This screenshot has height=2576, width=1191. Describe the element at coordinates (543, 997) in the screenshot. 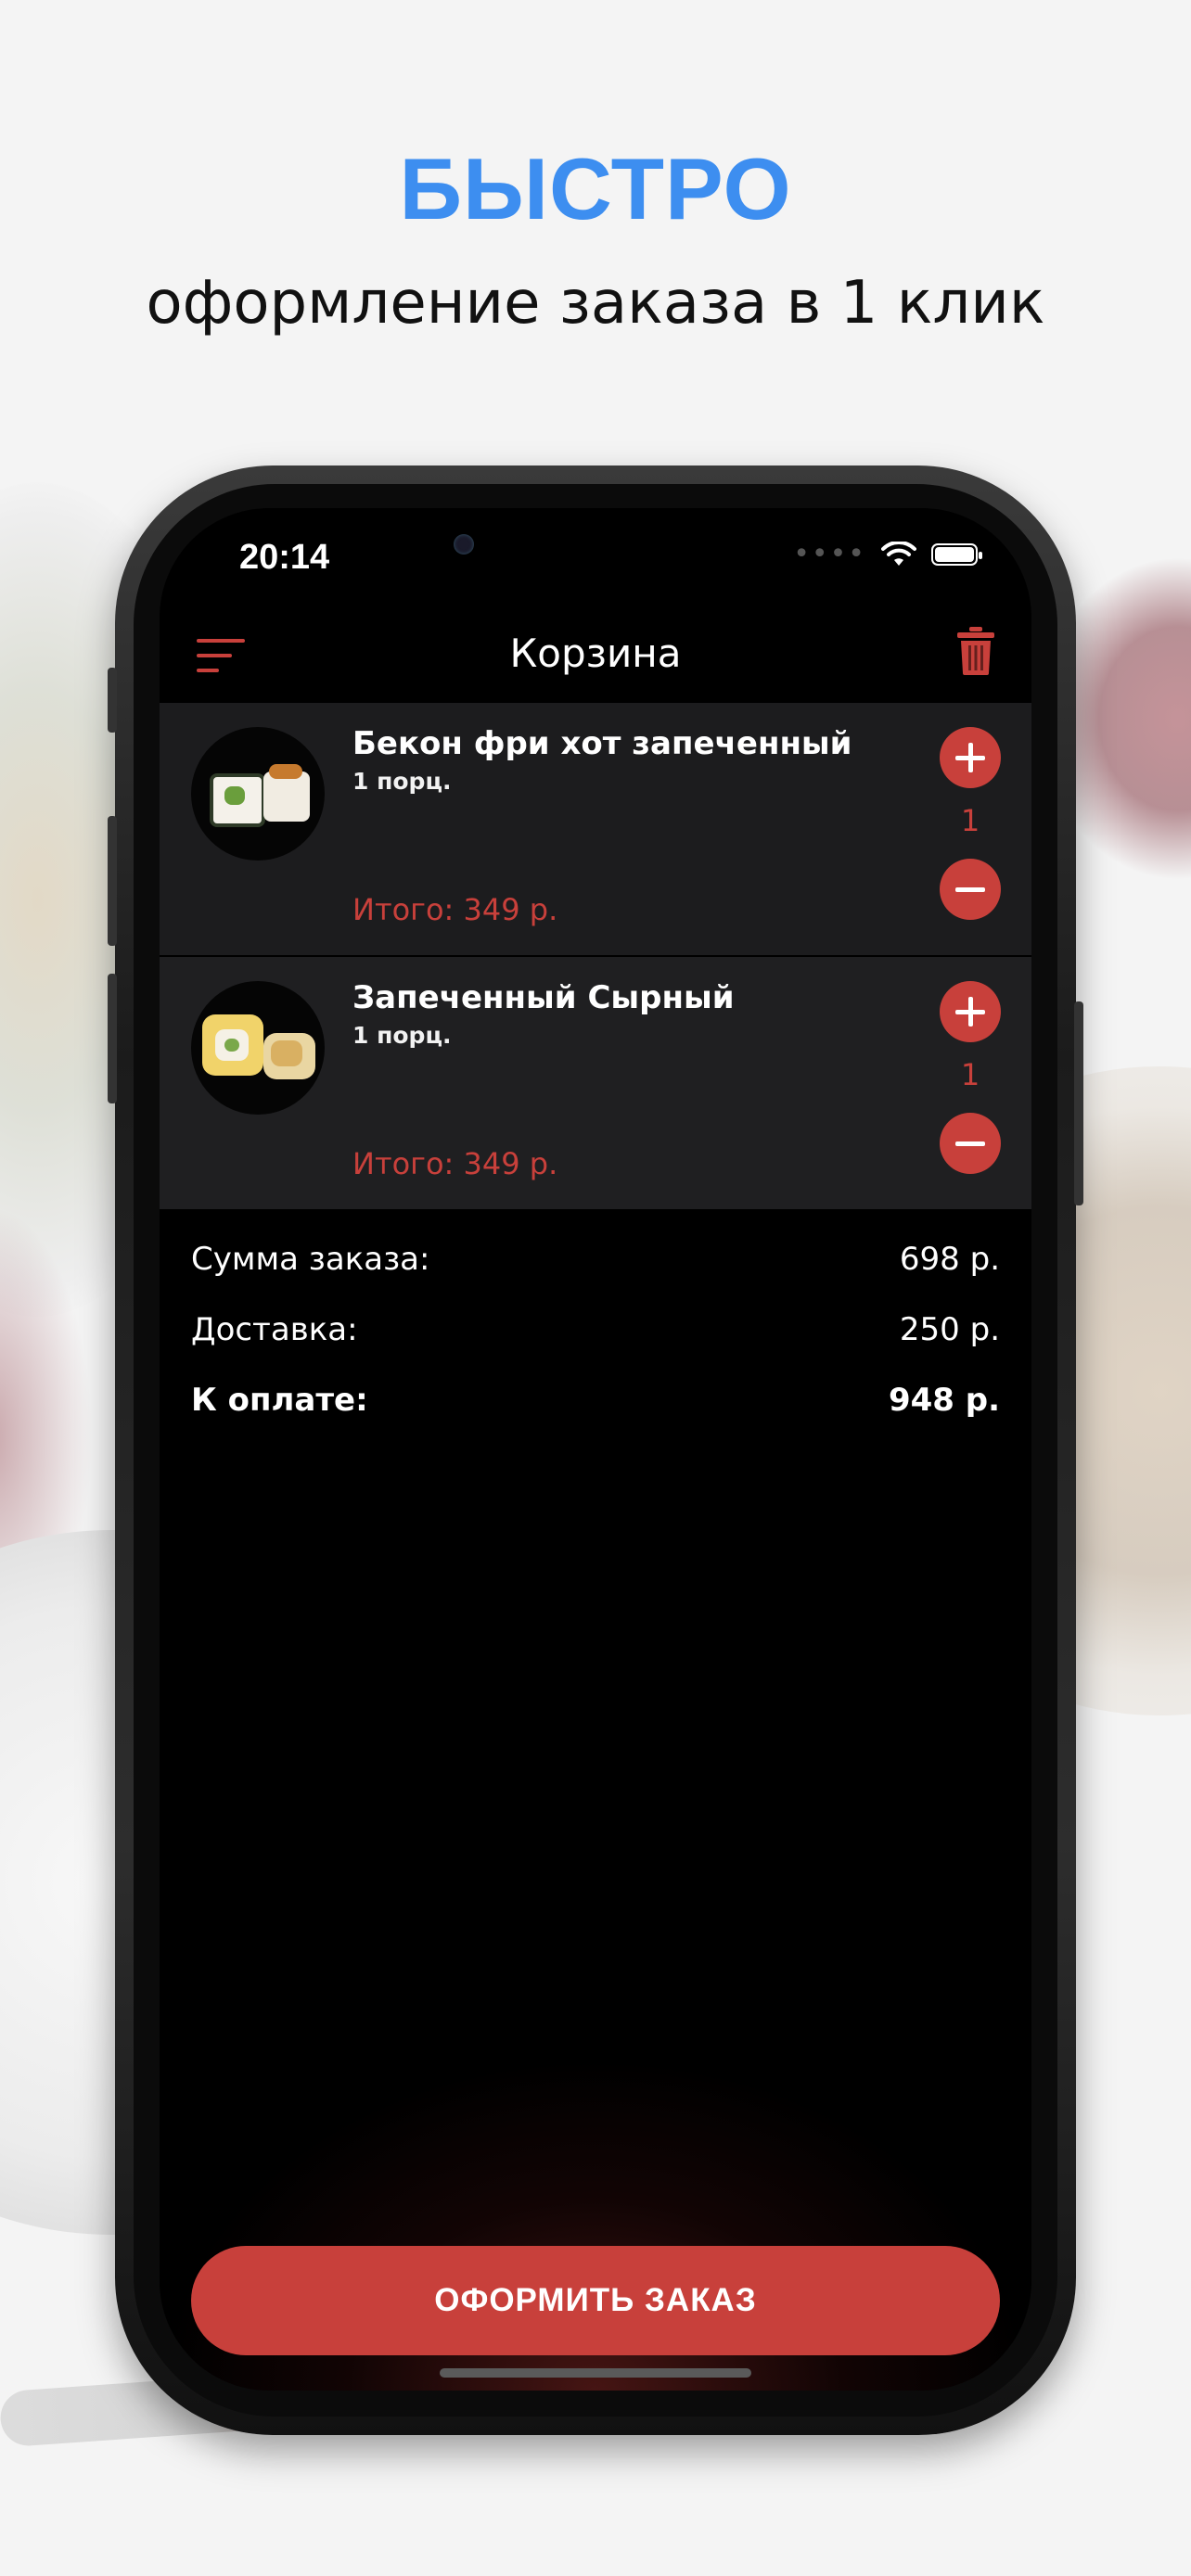

I see `item-name: Запеченный Сырный` at that location.